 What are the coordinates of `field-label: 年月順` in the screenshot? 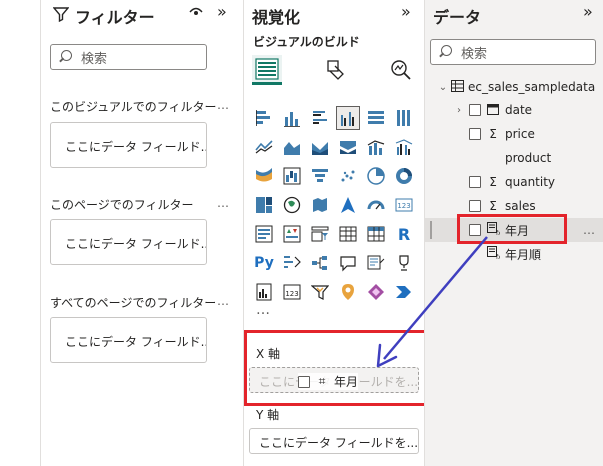 It's located at (523, 254).